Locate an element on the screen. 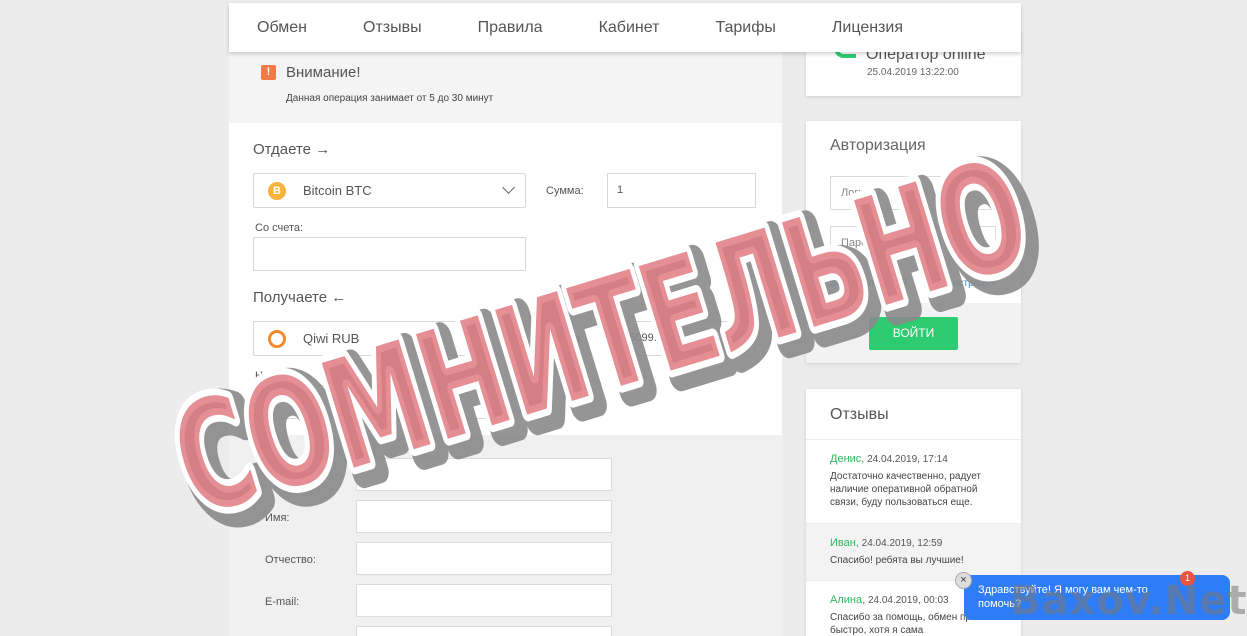  review-author: Денис, is located at coordinates (847, 459).